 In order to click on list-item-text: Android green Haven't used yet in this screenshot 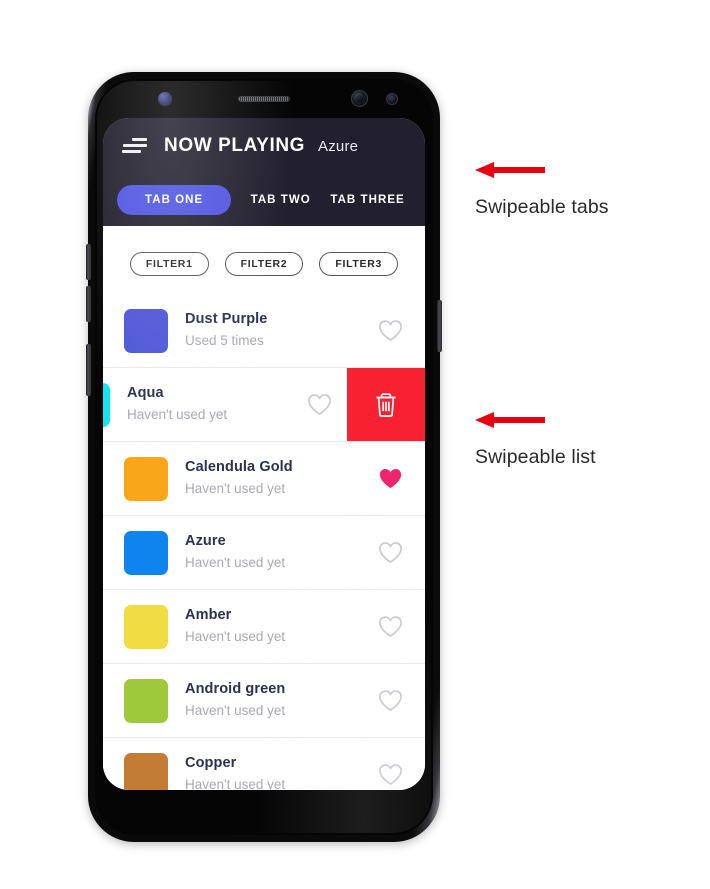, I will do `click(281, 700)`.